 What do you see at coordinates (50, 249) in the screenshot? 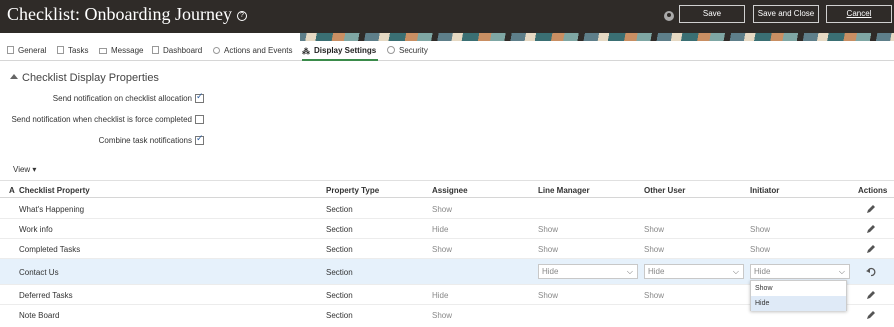
I see `property-cell: Completed Tasks` at bounding box center [50, 249].